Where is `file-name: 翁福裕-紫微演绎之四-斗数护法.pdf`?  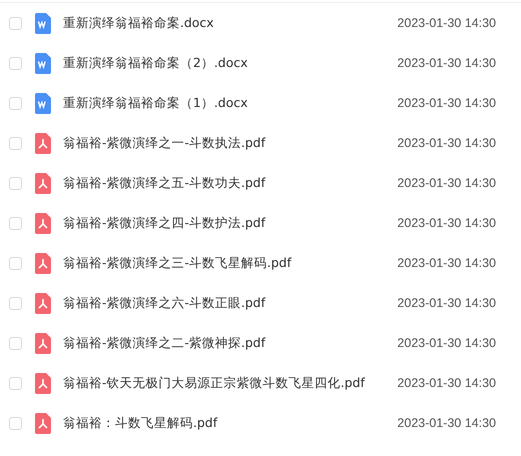 file-name: 翁福裕-紫微演绎之四-斗数护法.pdf is located at coordinates (228, 223).